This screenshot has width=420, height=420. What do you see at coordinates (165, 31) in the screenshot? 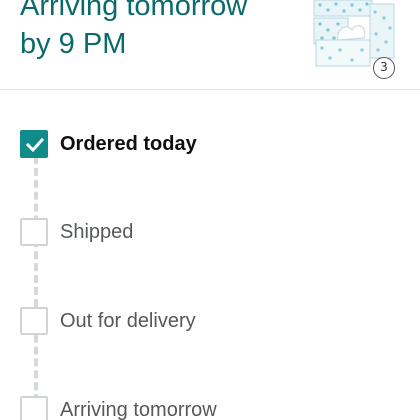
I see `delivery-estimate-heading: Arriving tomorrow by 9 PM` at bounding box center [165, 31].